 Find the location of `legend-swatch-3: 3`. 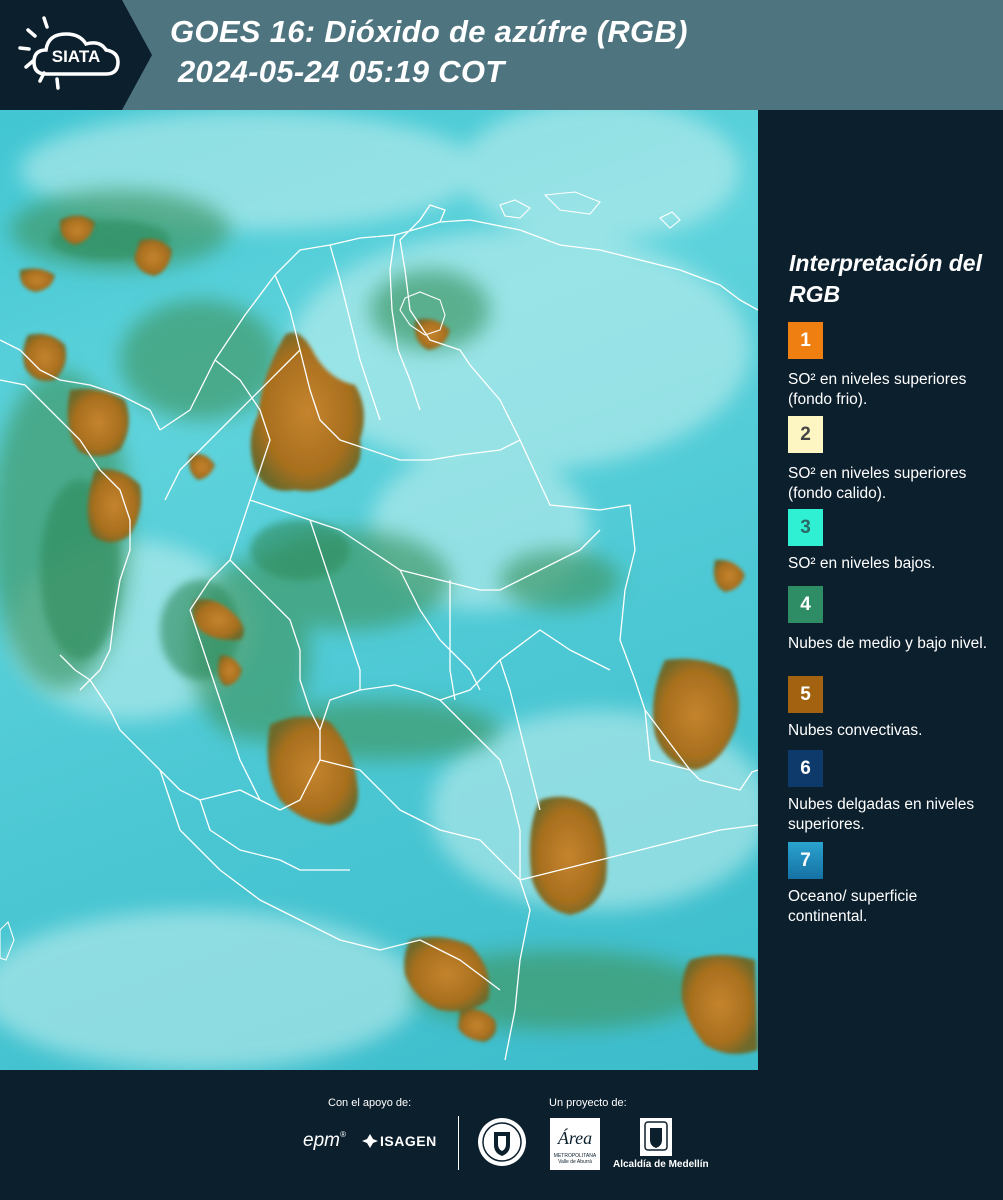

legend-swatch-3: 3 is located at coordinates (805, 527).